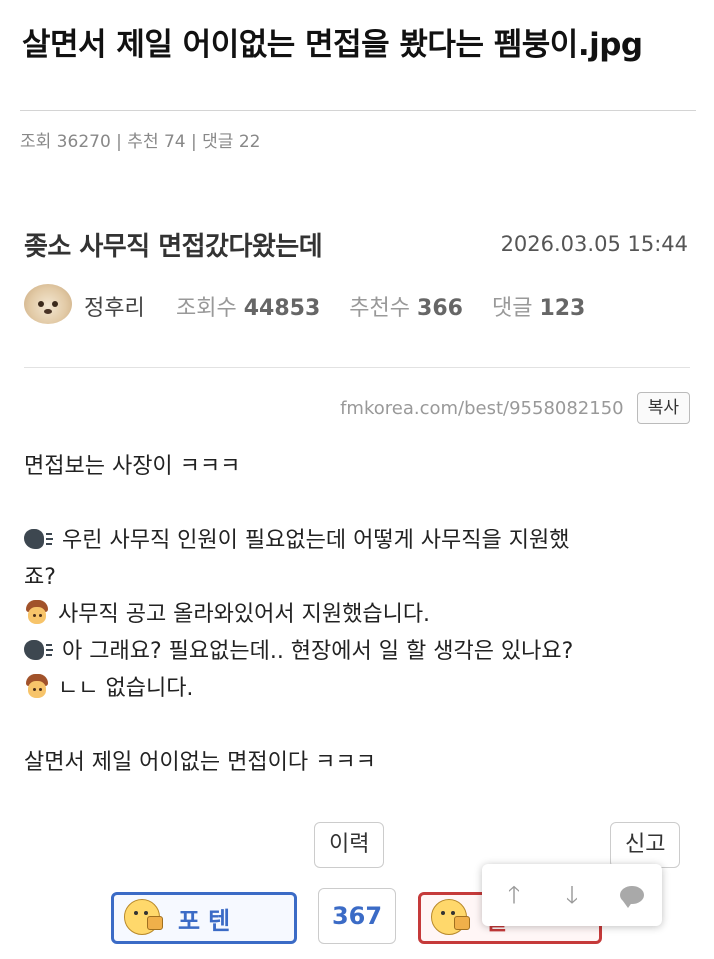 The image size is (714, 959). What do you see at coordinates (562, 308) in the screenshot?
I see `comments-count: 123` at bounding box center [562, 308].